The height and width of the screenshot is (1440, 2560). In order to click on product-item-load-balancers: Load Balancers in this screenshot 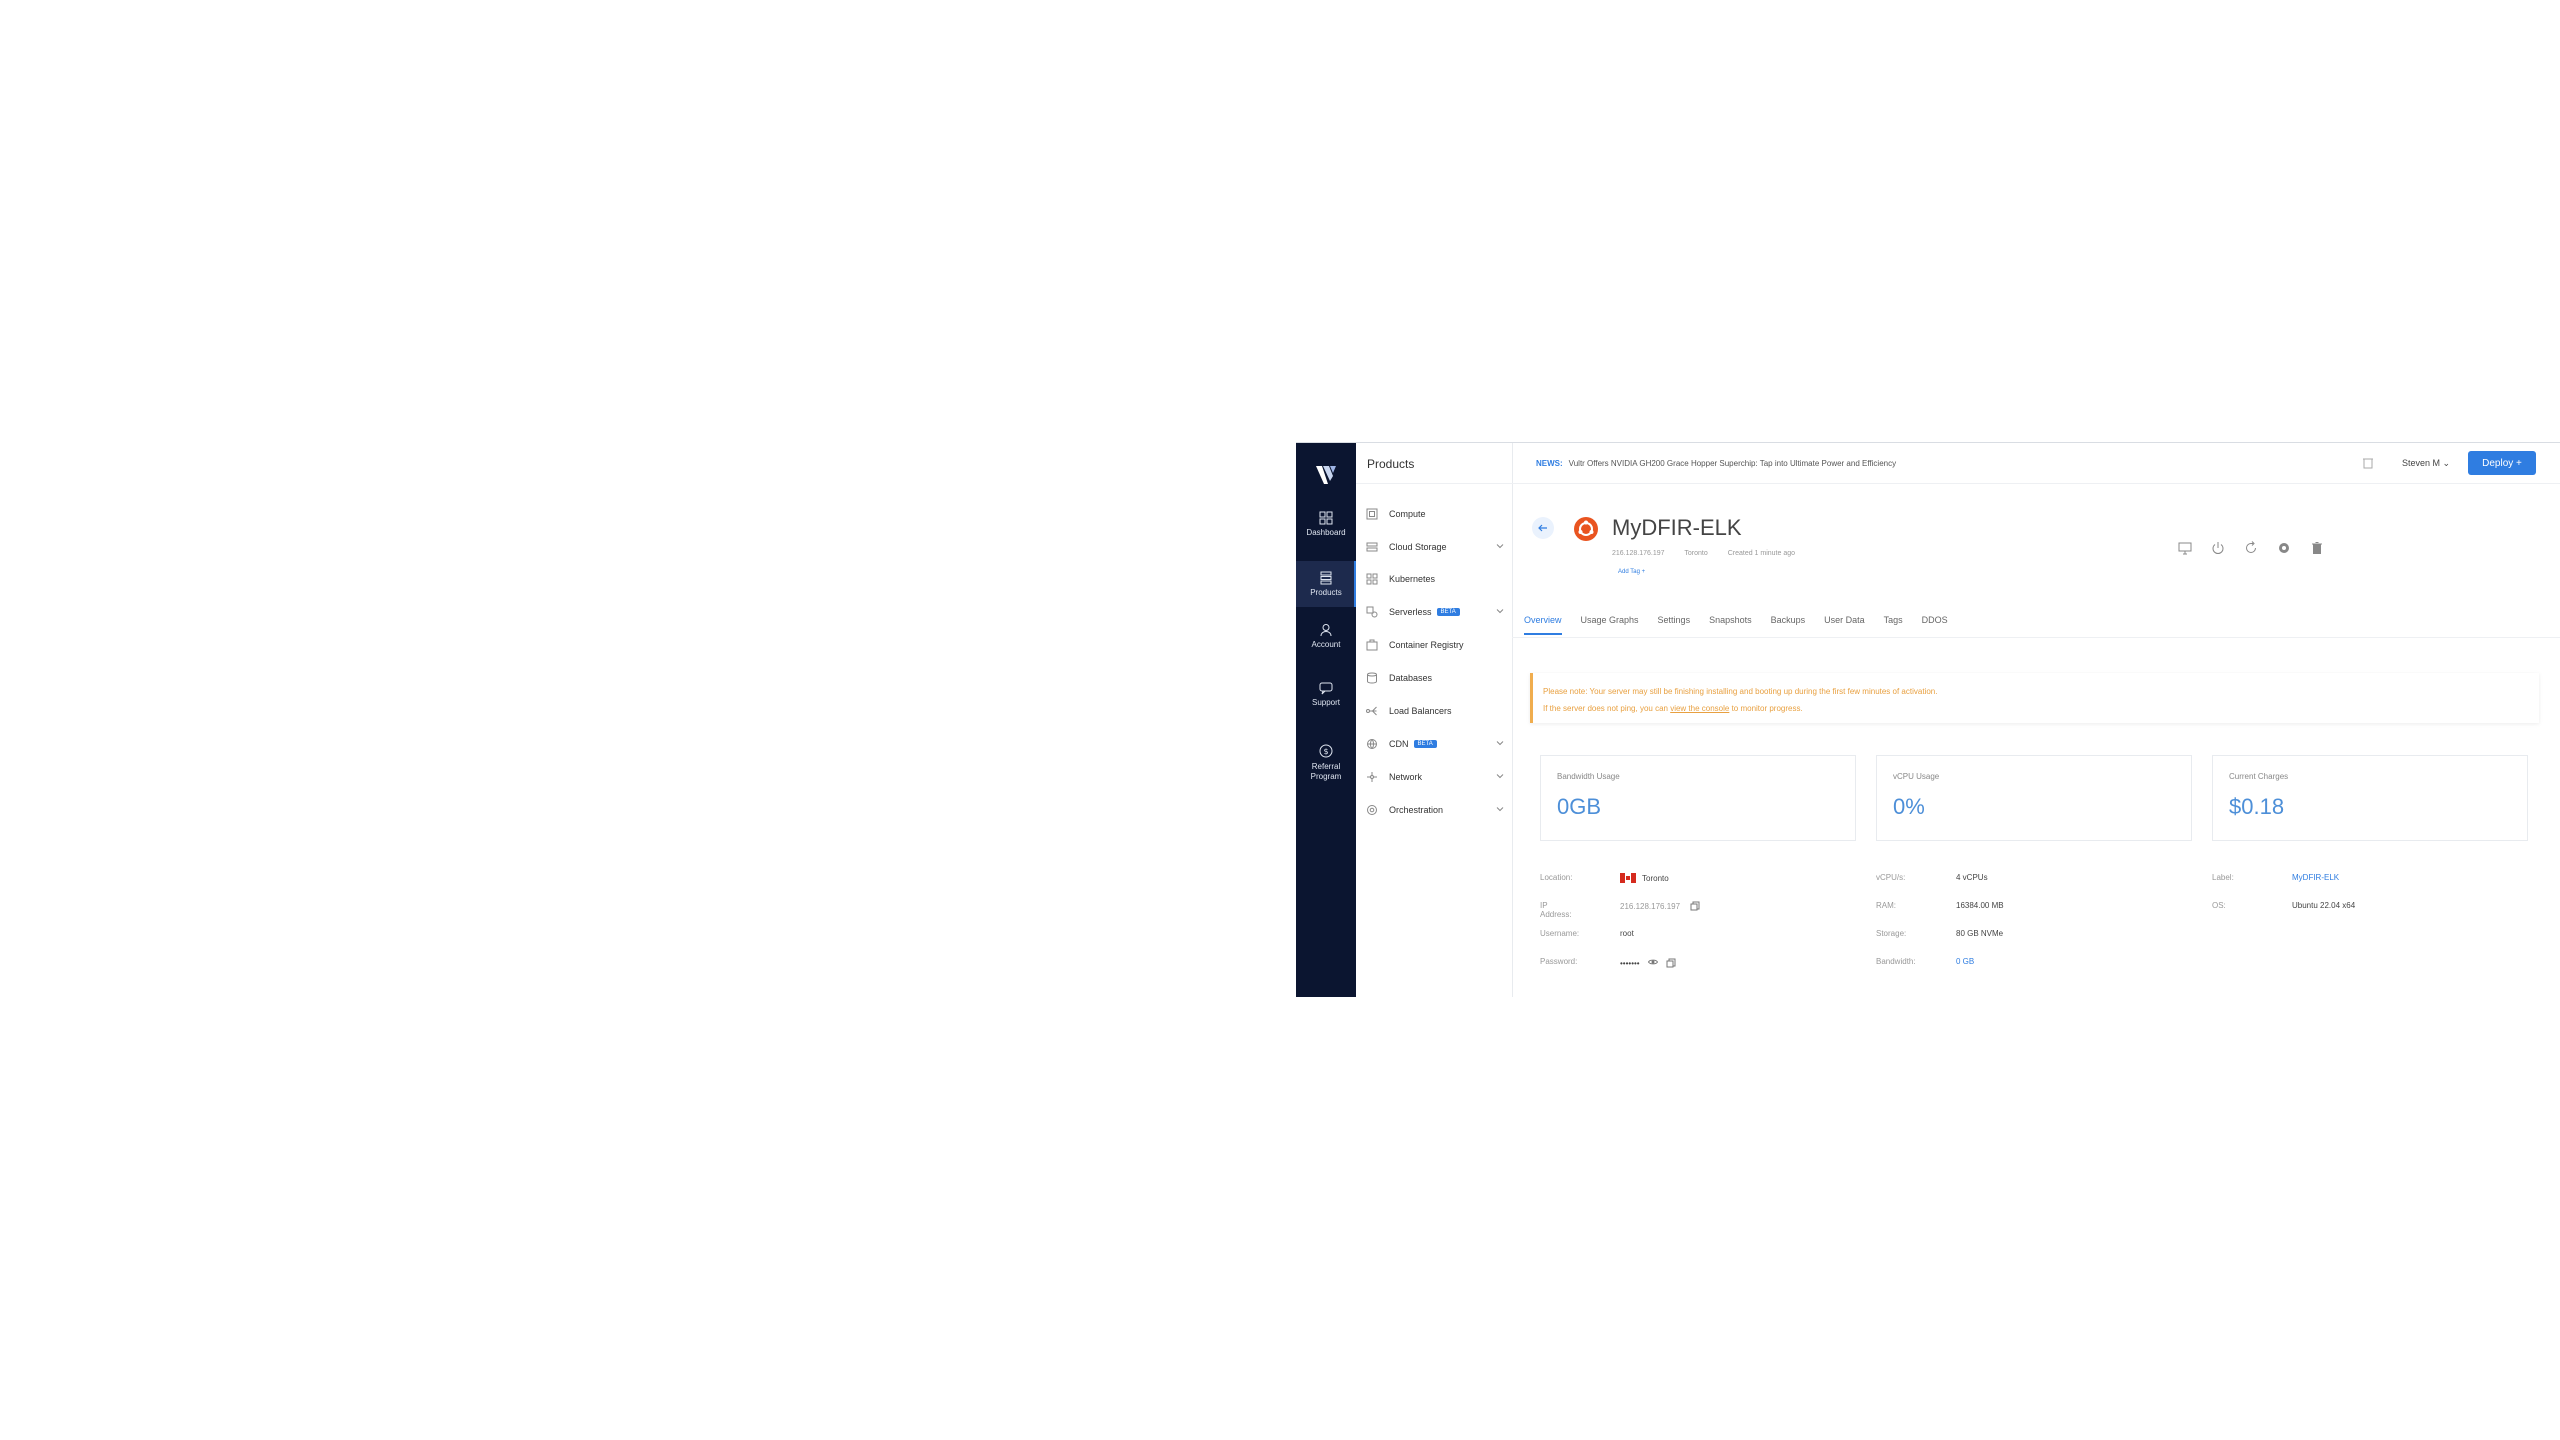, I will do `click(1437, 711)`.